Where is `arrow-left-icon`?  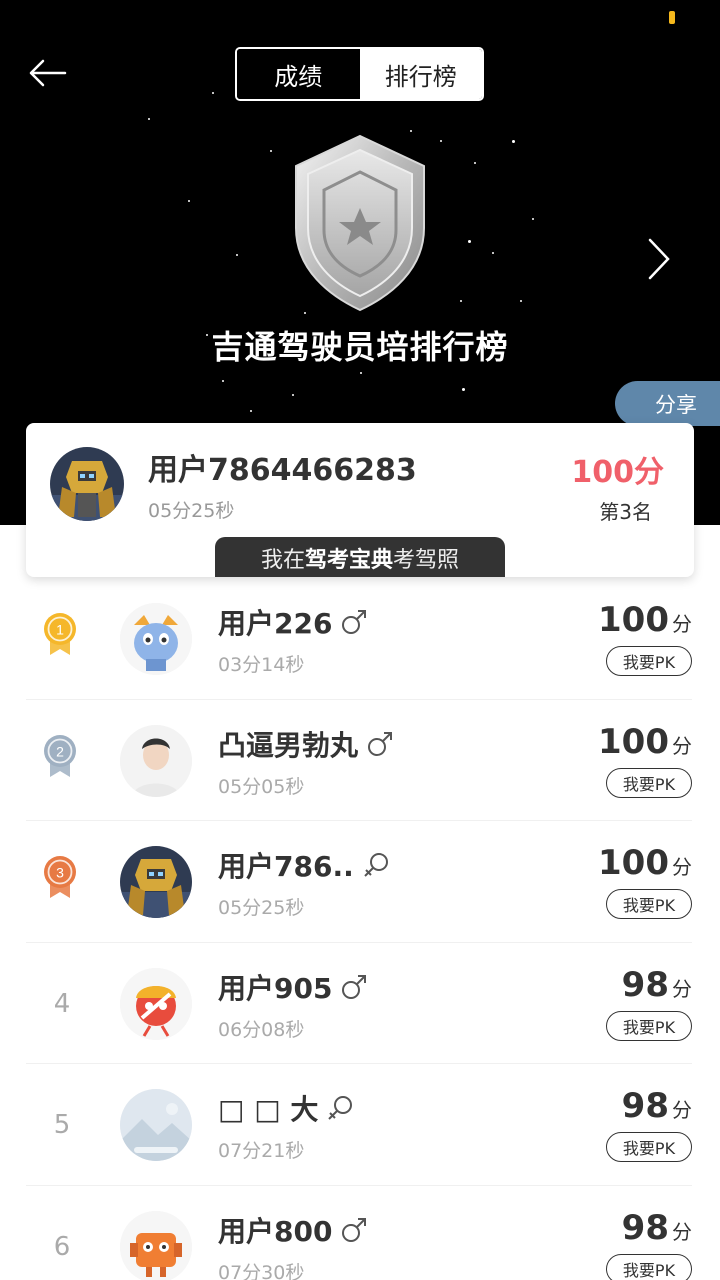
arrow-left-icon is located at coordinates (48, 73).